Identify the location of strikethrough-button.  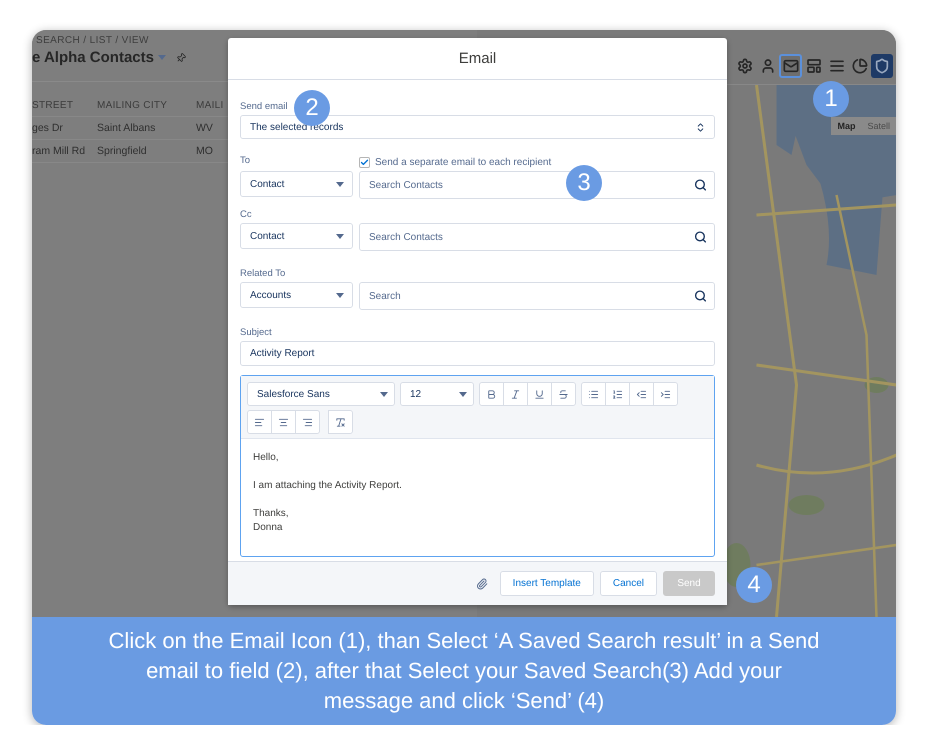
(563, 394).